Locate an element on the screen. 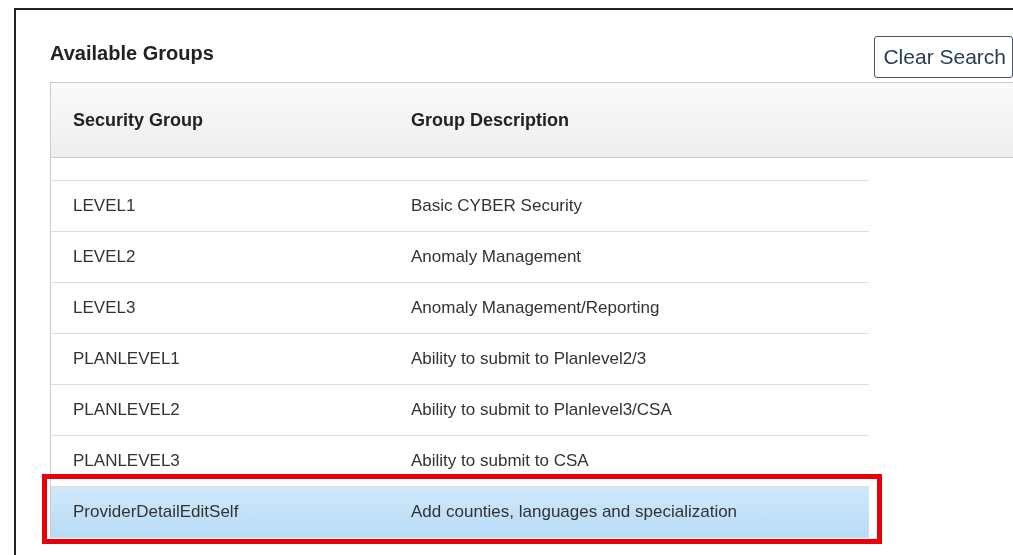 Image resolution: width=1013 pixels, height=555 pixels. table-cell-text: LEVEL1 is located at coordinates (104, 206).